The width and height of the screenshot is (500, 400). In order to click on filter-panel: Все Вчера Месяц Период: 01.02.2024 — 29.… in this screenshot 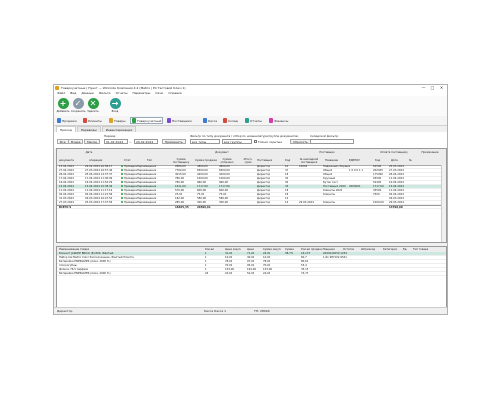, I will do `click(250, 140)`.